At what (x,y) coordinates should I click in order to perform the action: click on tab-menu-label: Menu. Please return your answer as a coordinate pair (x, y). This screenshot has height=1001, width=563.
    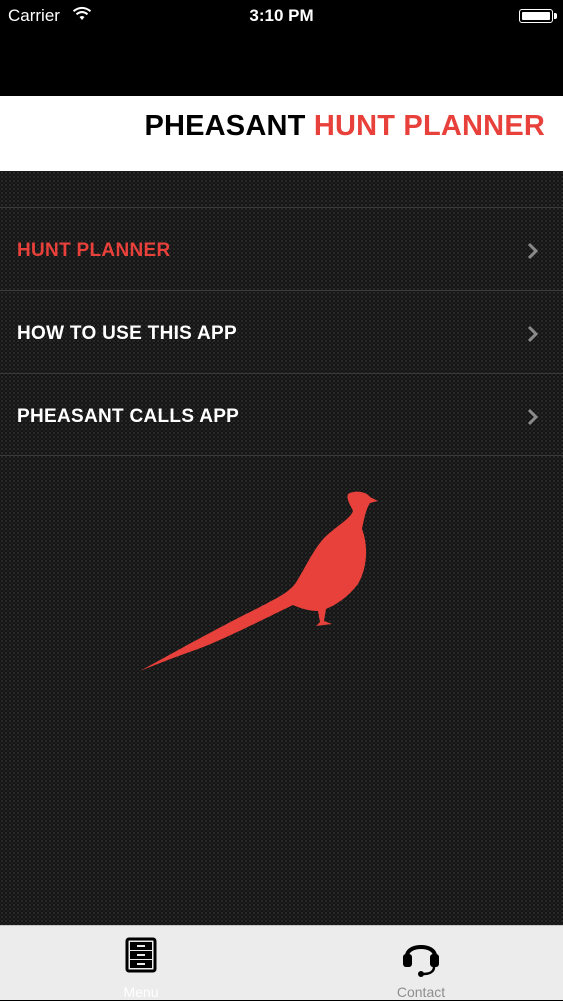
    Looking at the image, I should click on (141, 992).